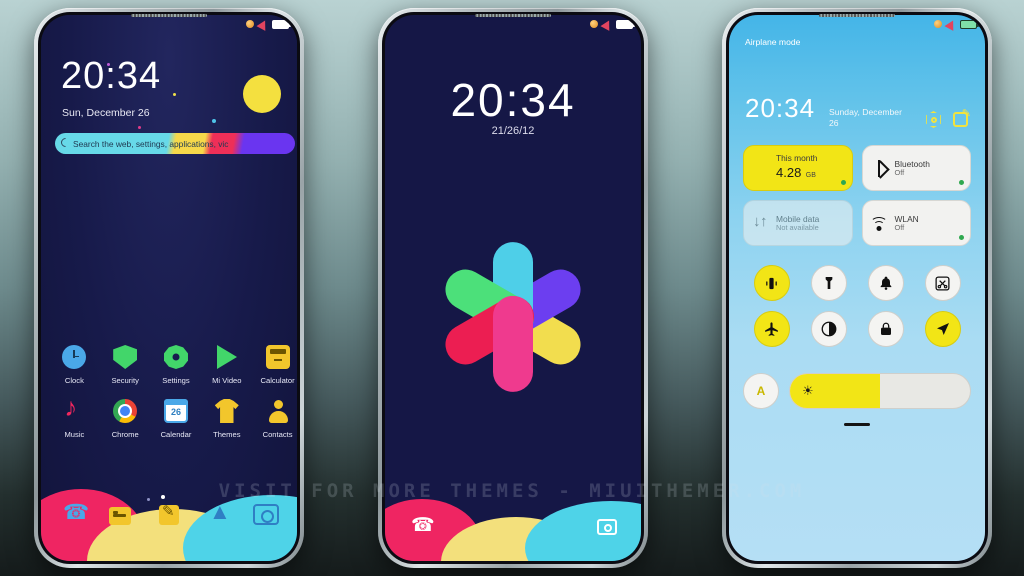 Image resolution: width=1024 pixels, height=576 pixels. I want to click on screenshot-toggle, so click(942, 283).